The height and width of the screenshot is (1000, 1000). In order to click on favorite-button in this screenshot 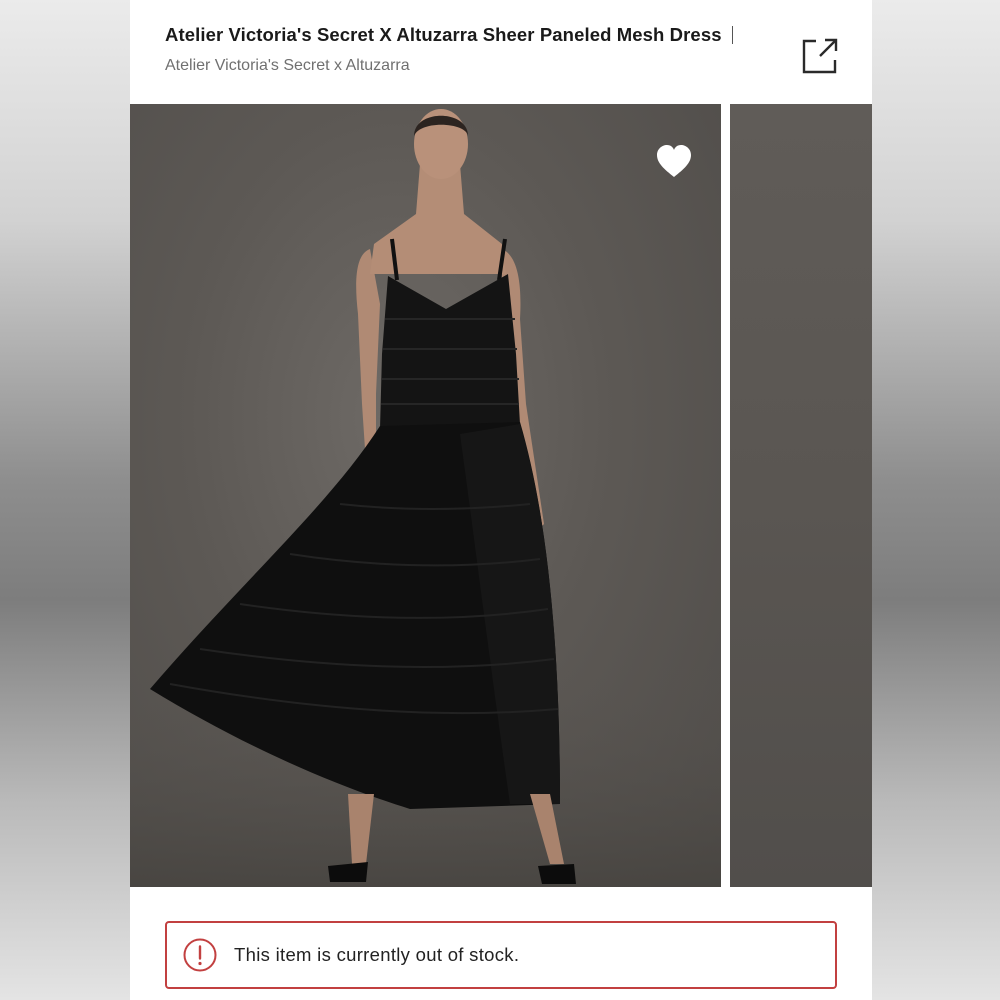, I will do `click(674, 162)`.